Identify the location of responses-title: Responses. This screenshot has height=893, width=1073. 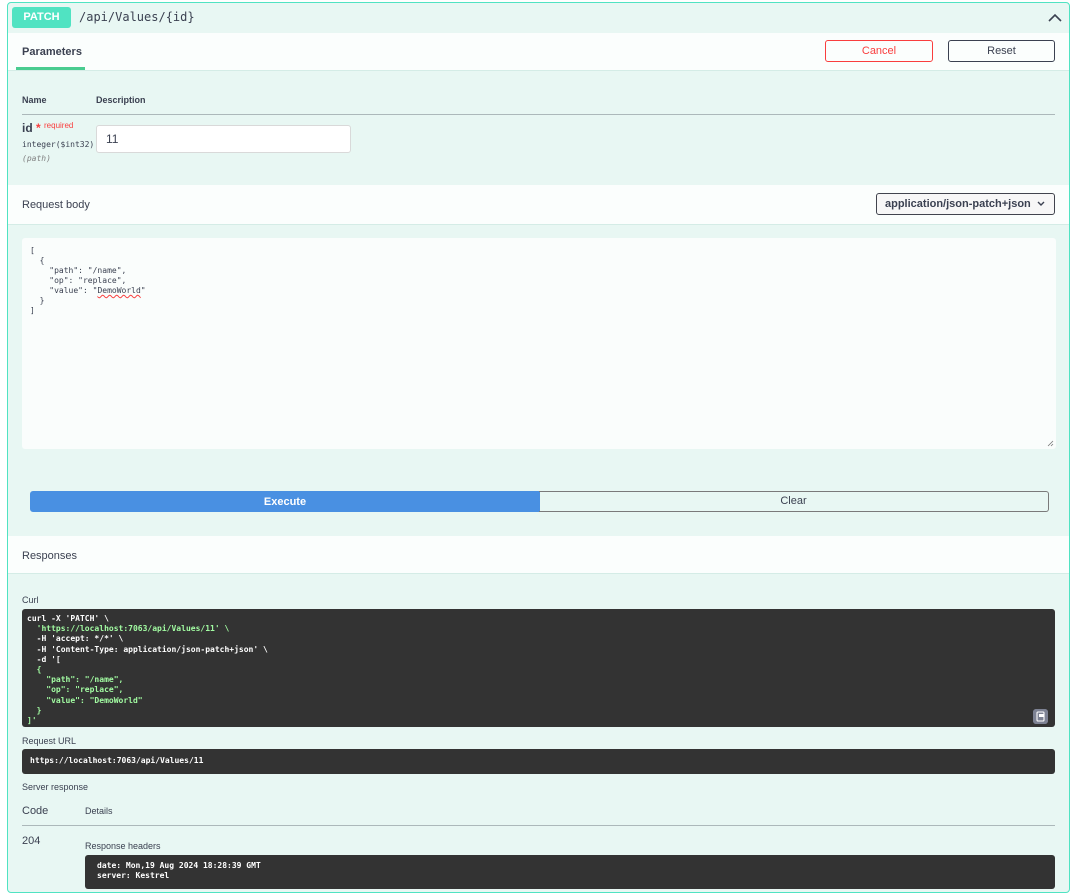
(50, 556).